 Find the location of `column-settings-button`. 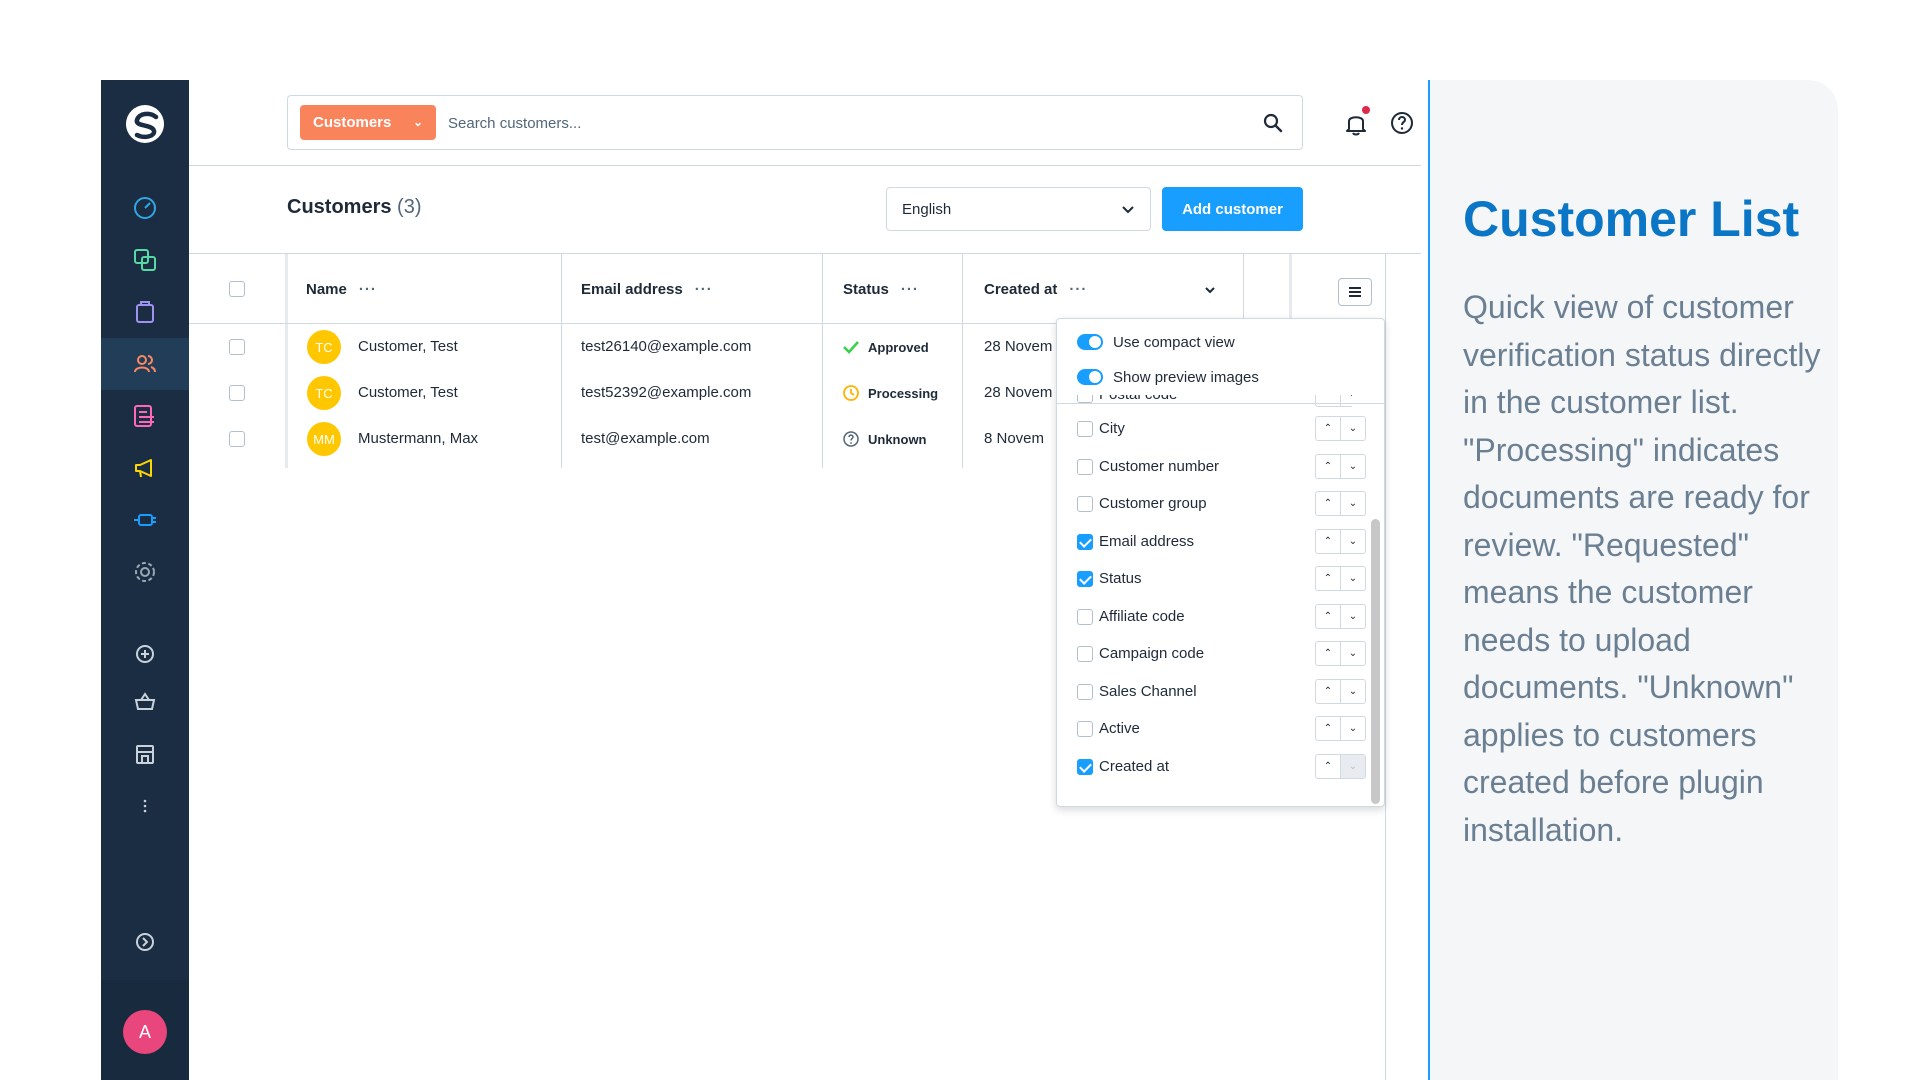

column-settings-button is located at coordinates (1355, 292).